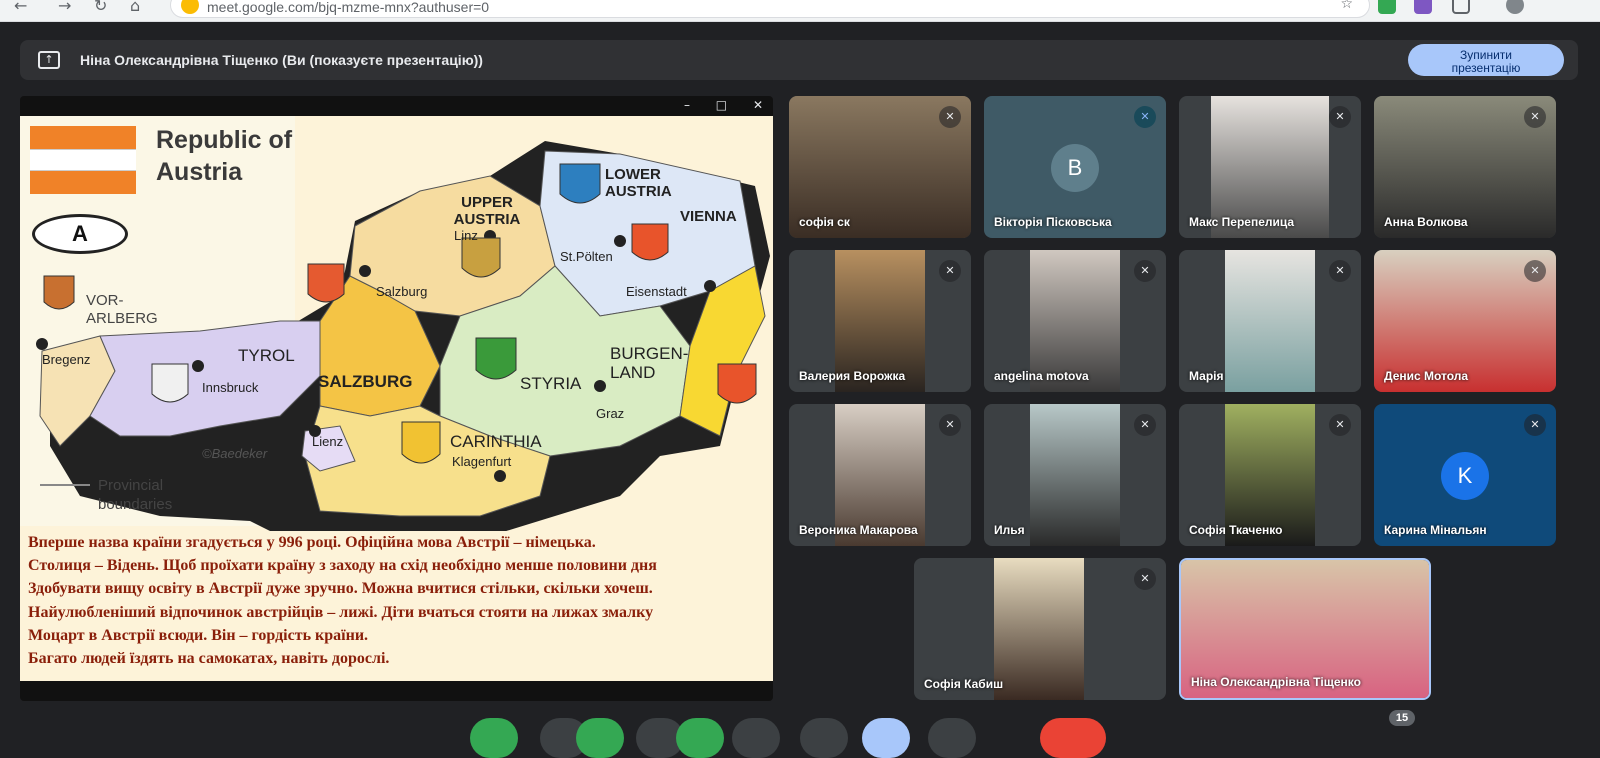 This screenshot has width=1600, height=758. Describe the element at coordinates (1073, 738) in the screenshot. I see `leave-call-button` at that location.